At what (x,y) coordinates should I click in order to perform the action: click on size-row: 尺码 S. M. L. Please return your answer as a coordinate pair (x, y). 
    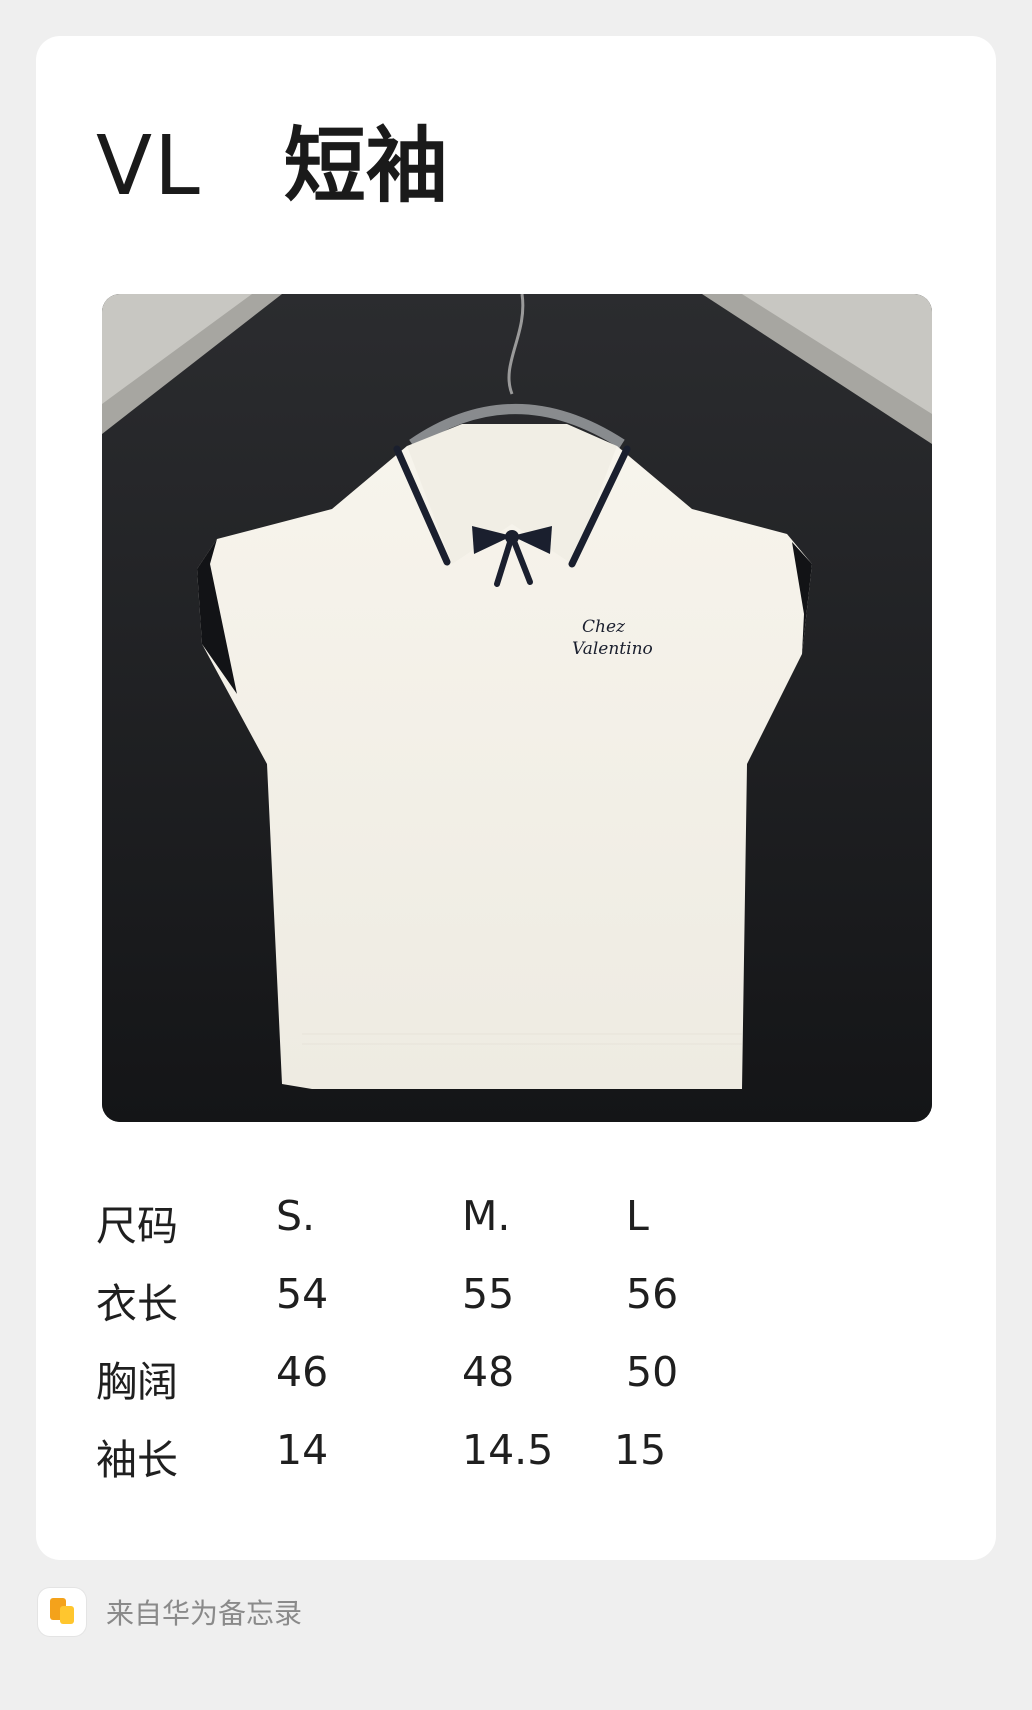
    Looking at the image, I should click on (446, 1231).